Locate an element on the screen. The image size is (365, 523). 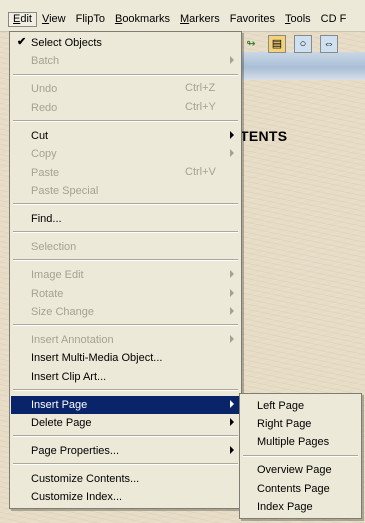
submenu-item-left-page: Left Page is located at coordinates (300, 406).